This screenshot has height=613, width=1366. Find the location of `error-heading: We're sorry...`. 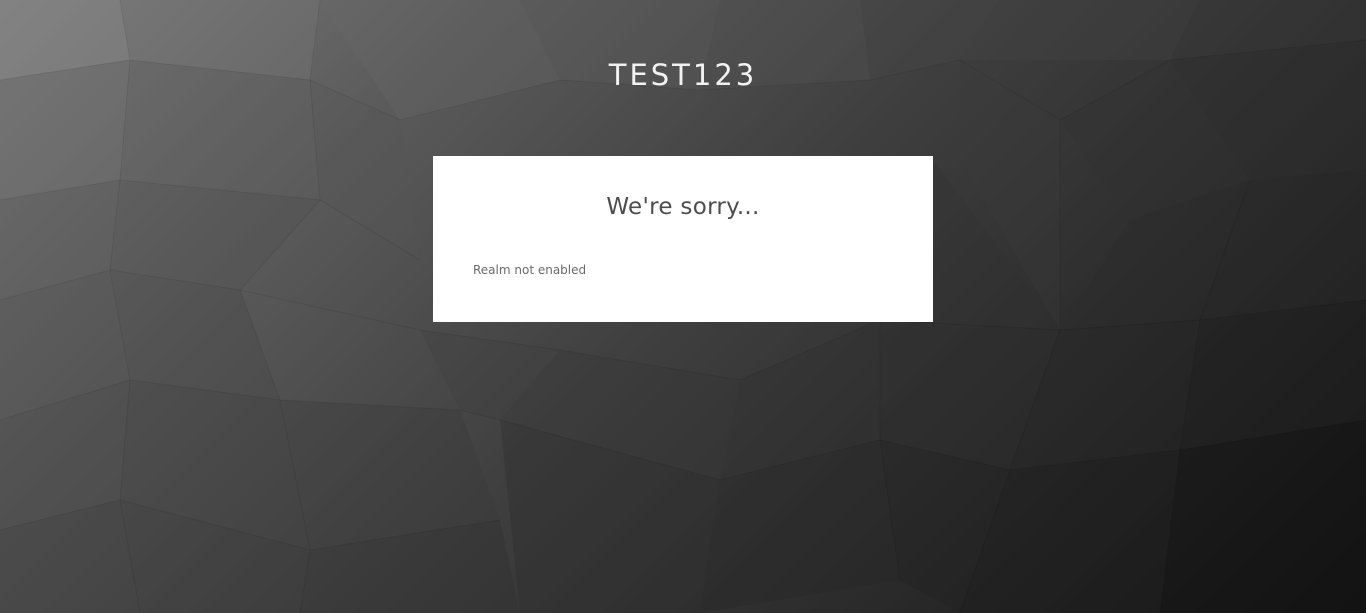

error-heading: We're sorry... is located at coordinates (683, 207).